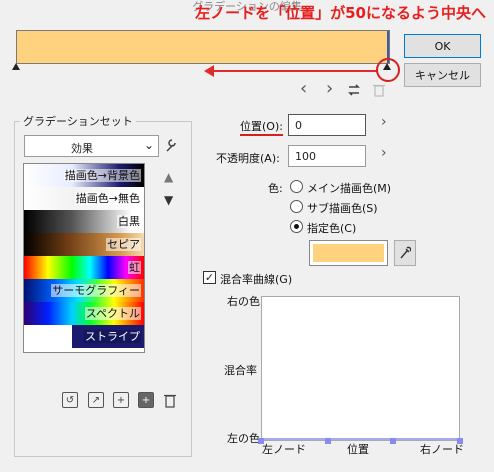 The width and height of the screenshot is (494, 472). I want to click on preset-item: ストライプ, so click(84, 336).